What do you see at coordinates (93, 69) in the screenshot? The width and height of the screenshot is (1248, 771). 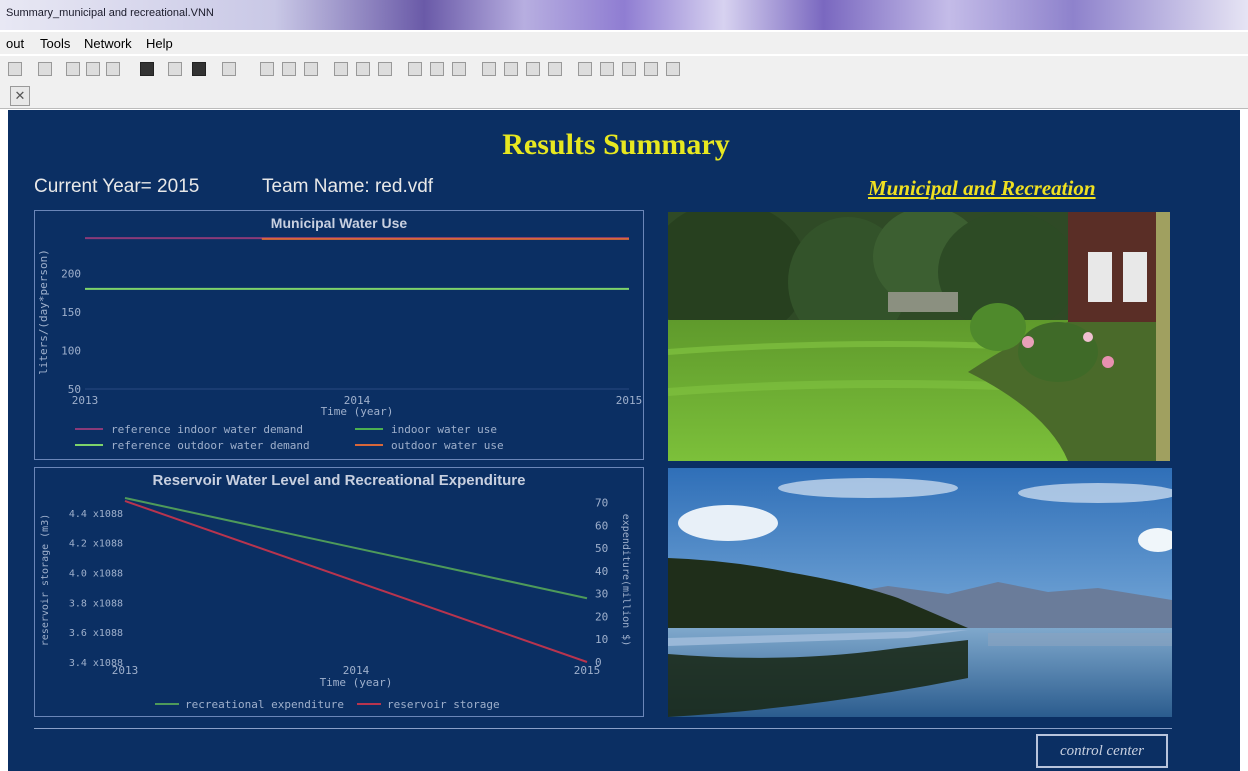 I see `toolbar-grid-icon` at bounding box center [93, 69].